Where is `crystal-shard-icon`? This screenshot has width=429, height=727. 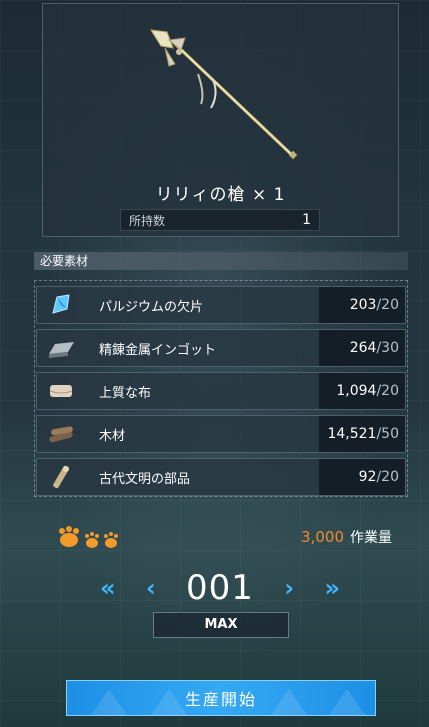 crystal-shard-icon is located at coordinates (61, 305).